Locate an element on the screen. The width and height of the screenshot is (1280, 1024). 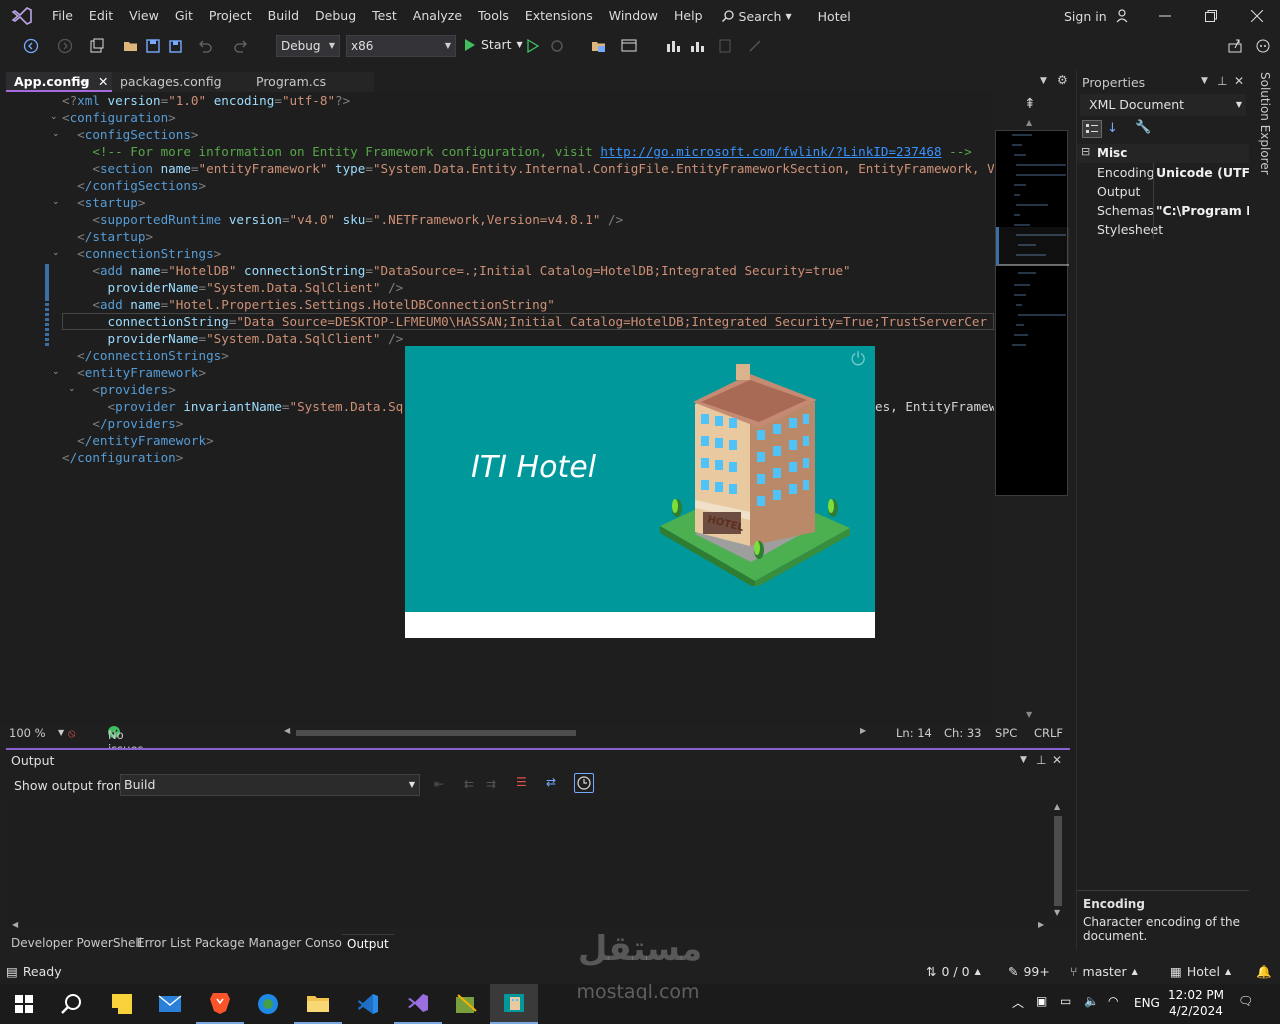
sticky-notes-icon is located at coordinates (122, 1004).